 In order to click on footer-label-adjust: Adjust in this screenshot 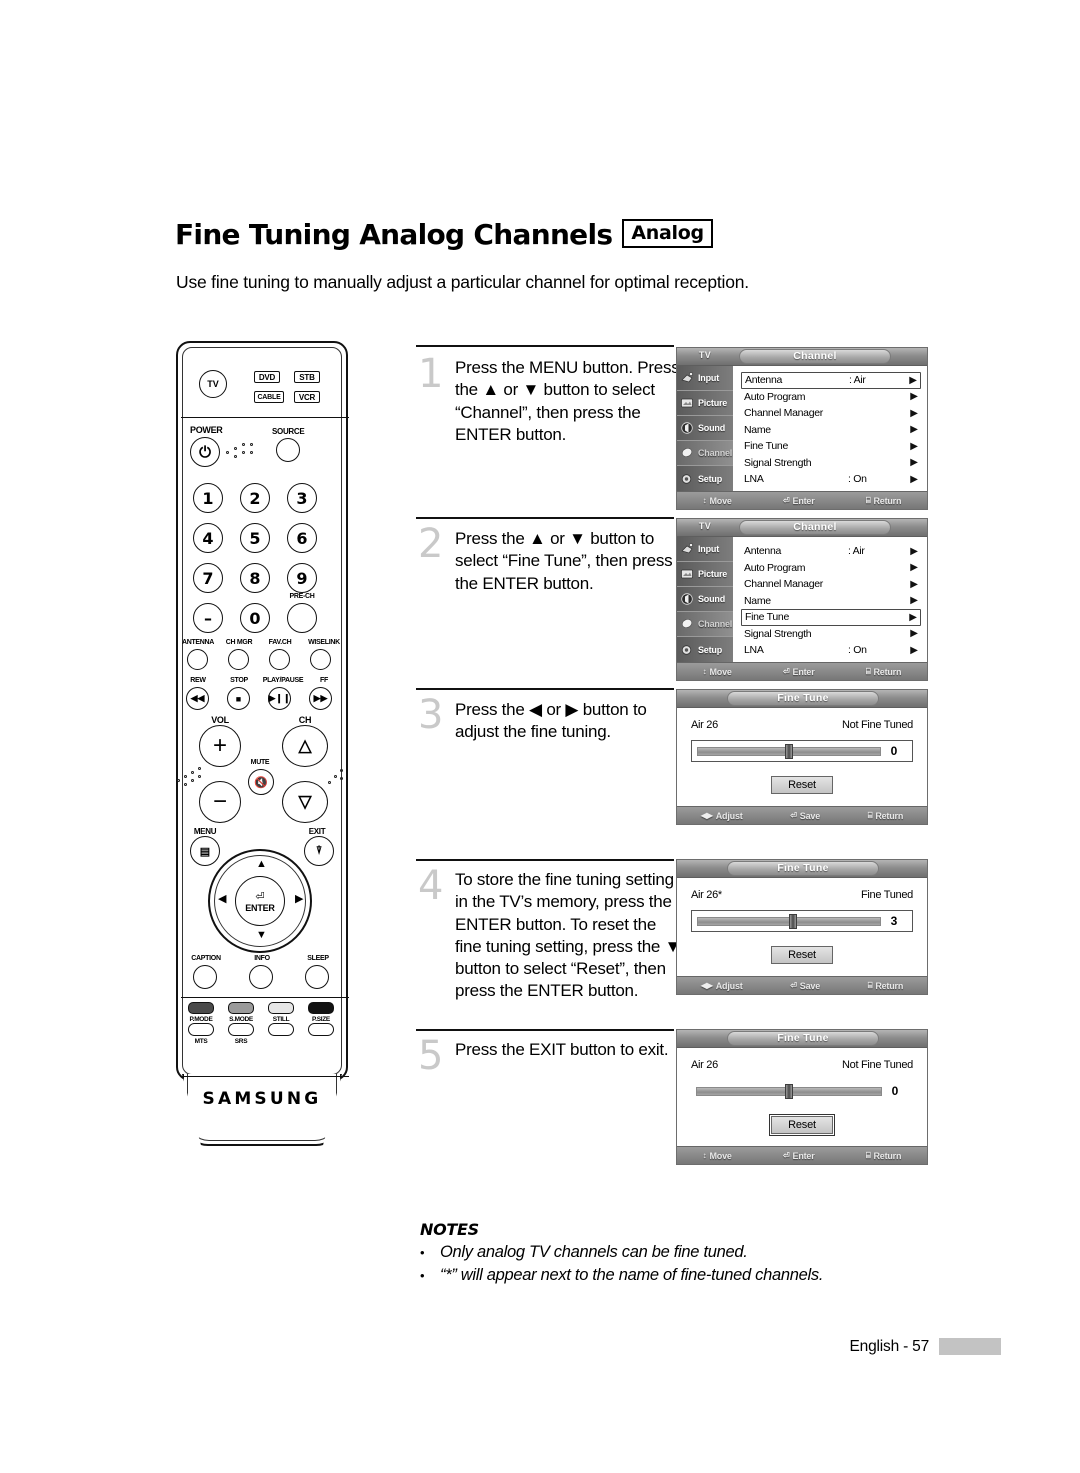, I will do `click(729, 985)`.